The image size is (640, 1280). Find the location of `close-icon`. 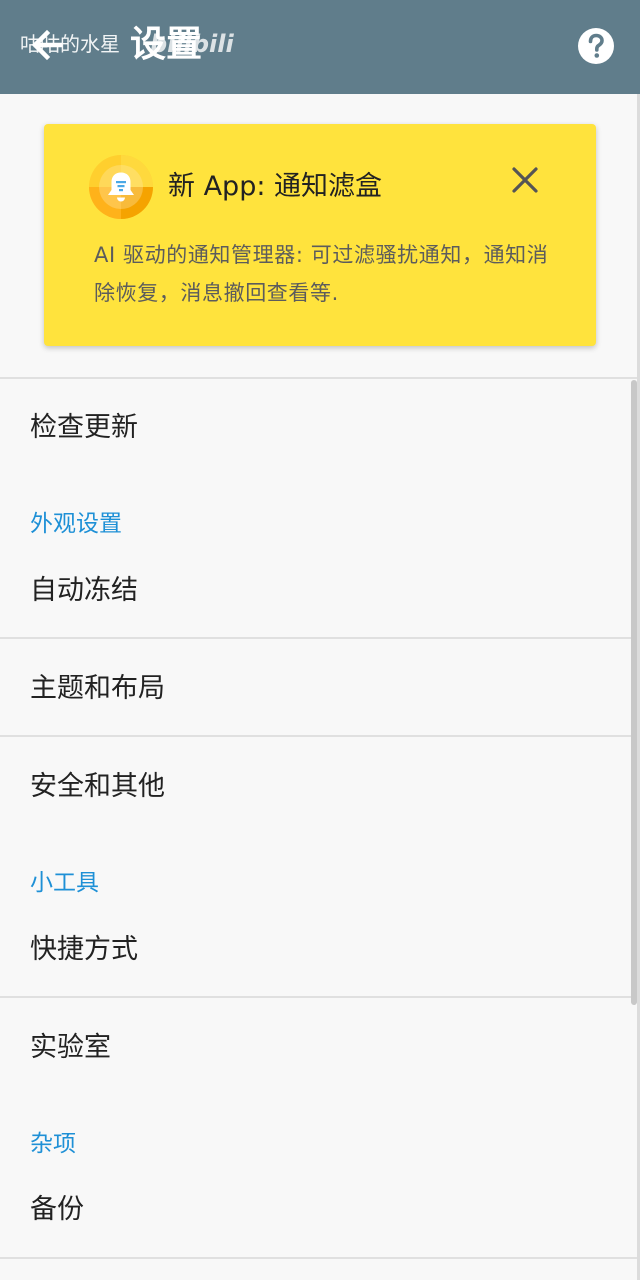

close-icon is located at coordinates (525, 180).